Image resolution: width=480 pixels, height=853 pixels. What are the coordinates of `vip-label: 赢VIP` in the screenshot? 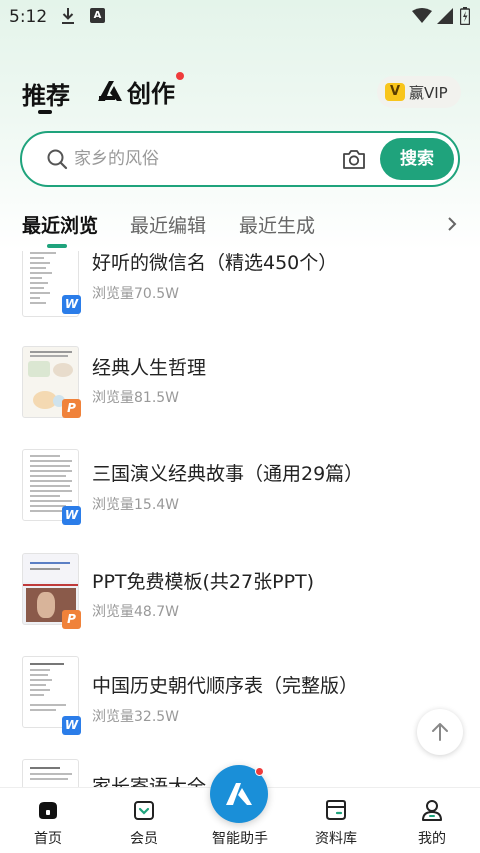 It's located at (428, 92).